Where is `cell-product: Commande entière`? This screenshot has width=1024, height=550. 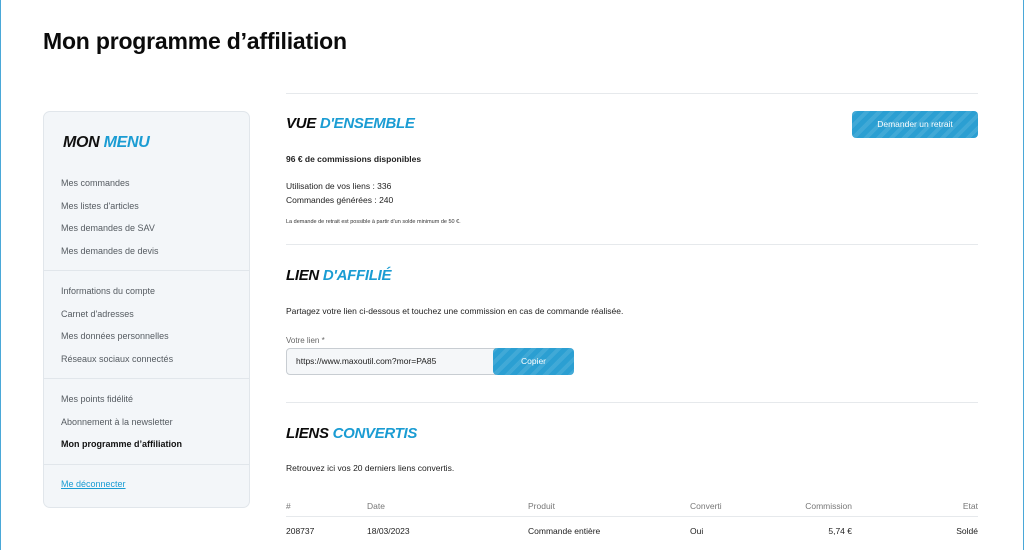 cell-product: Commande entière is located at coordinates (564, 531).